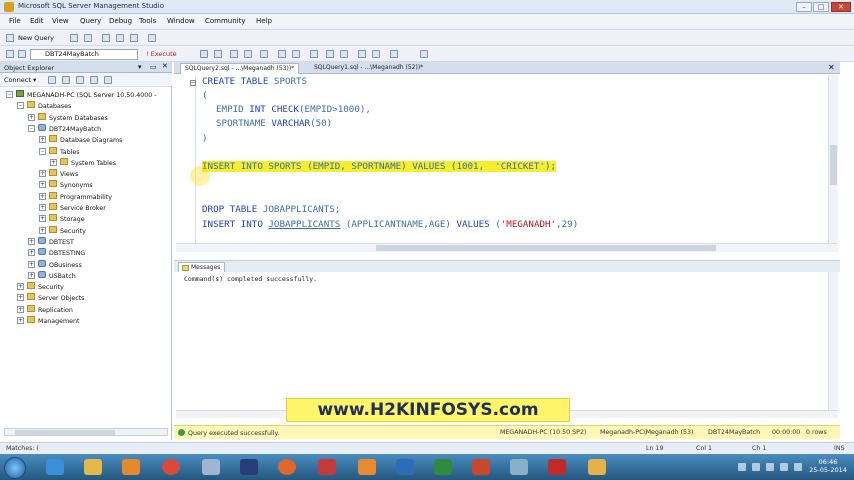 Image resolution: width=854 pixels, height=480 pixels. I want to click on menu-file: File, so click(15, 21).